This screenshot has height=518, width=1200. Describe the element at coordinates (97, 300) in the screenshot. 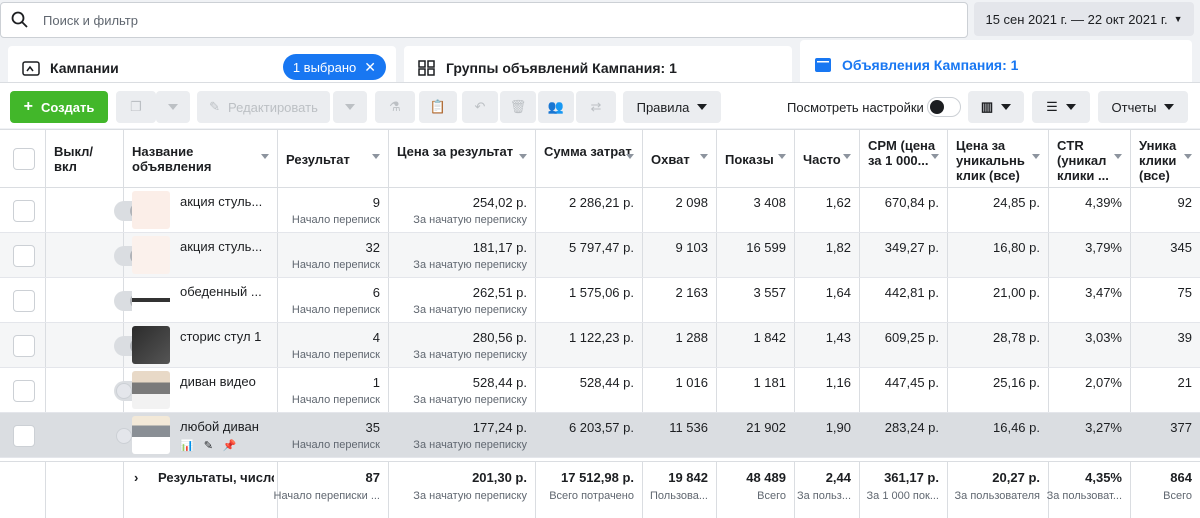

I see `row-toggle-cell` at that location.